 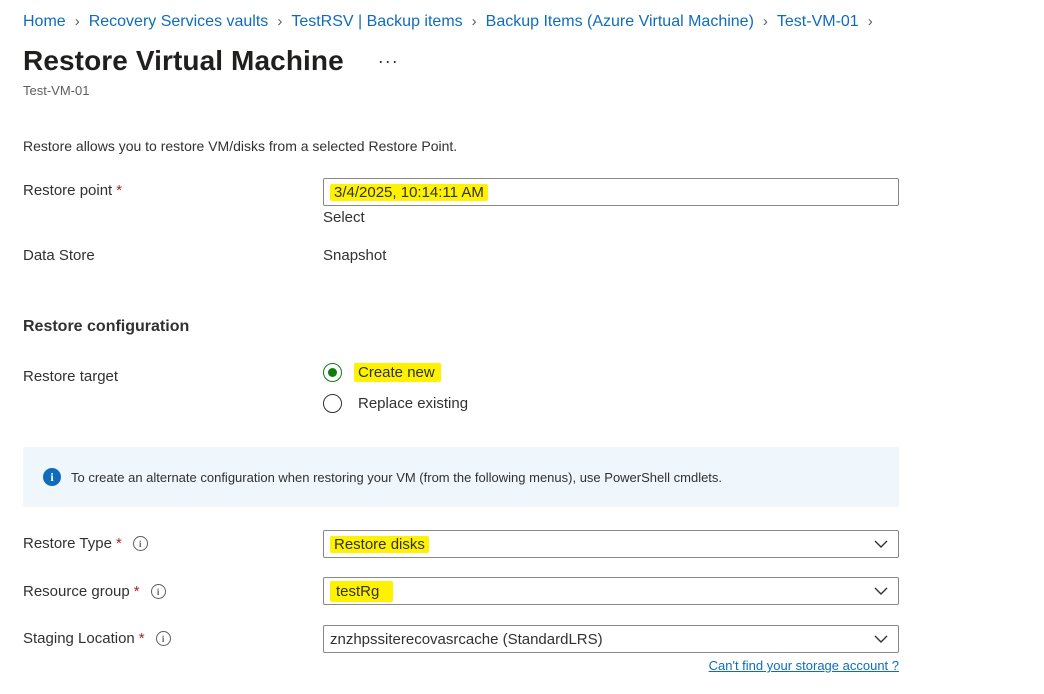 I want to click on page-title: Restore Virtual Machine, so click(x=183, y=60).